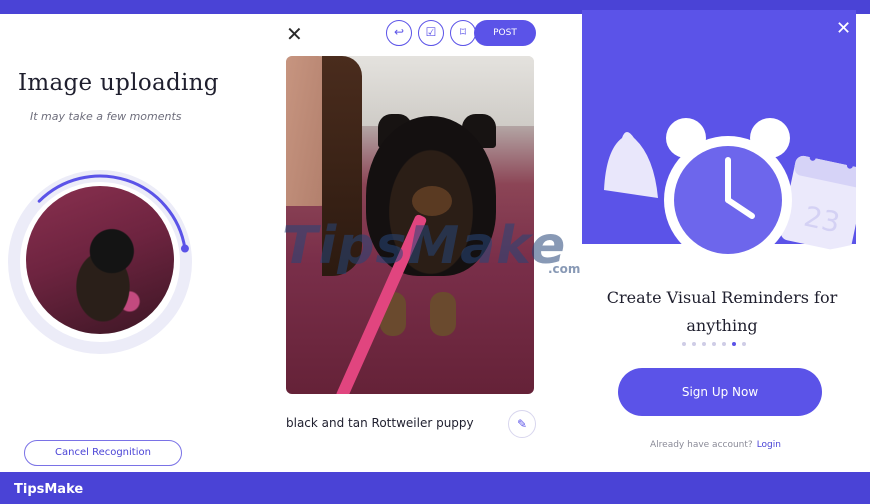  Describe the element at coordinates (103, 453) in the screenshot. I see `cancel-recognition-button: Cancel Recognition` at that location.